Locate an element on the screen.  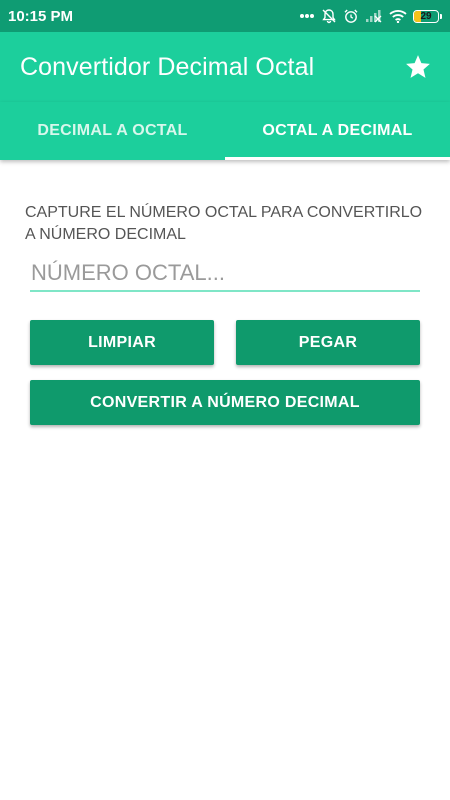
battery-level: 29 is located at coordinates (426, 16).